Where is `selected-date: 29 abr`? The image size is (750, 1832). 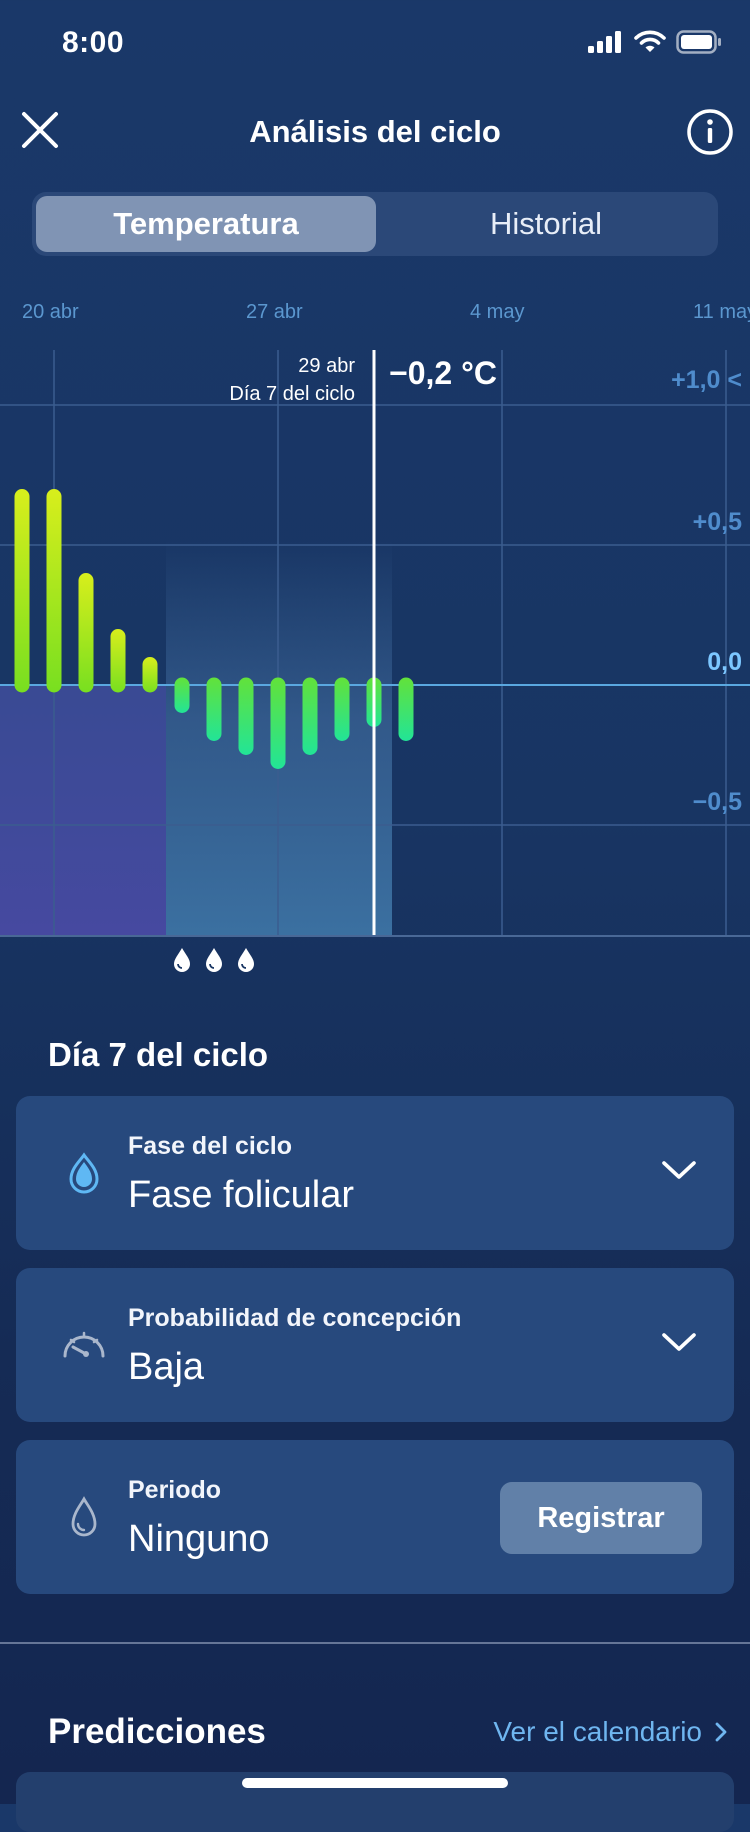 selected-date: 29 abr is located at coordinates (326, 366).